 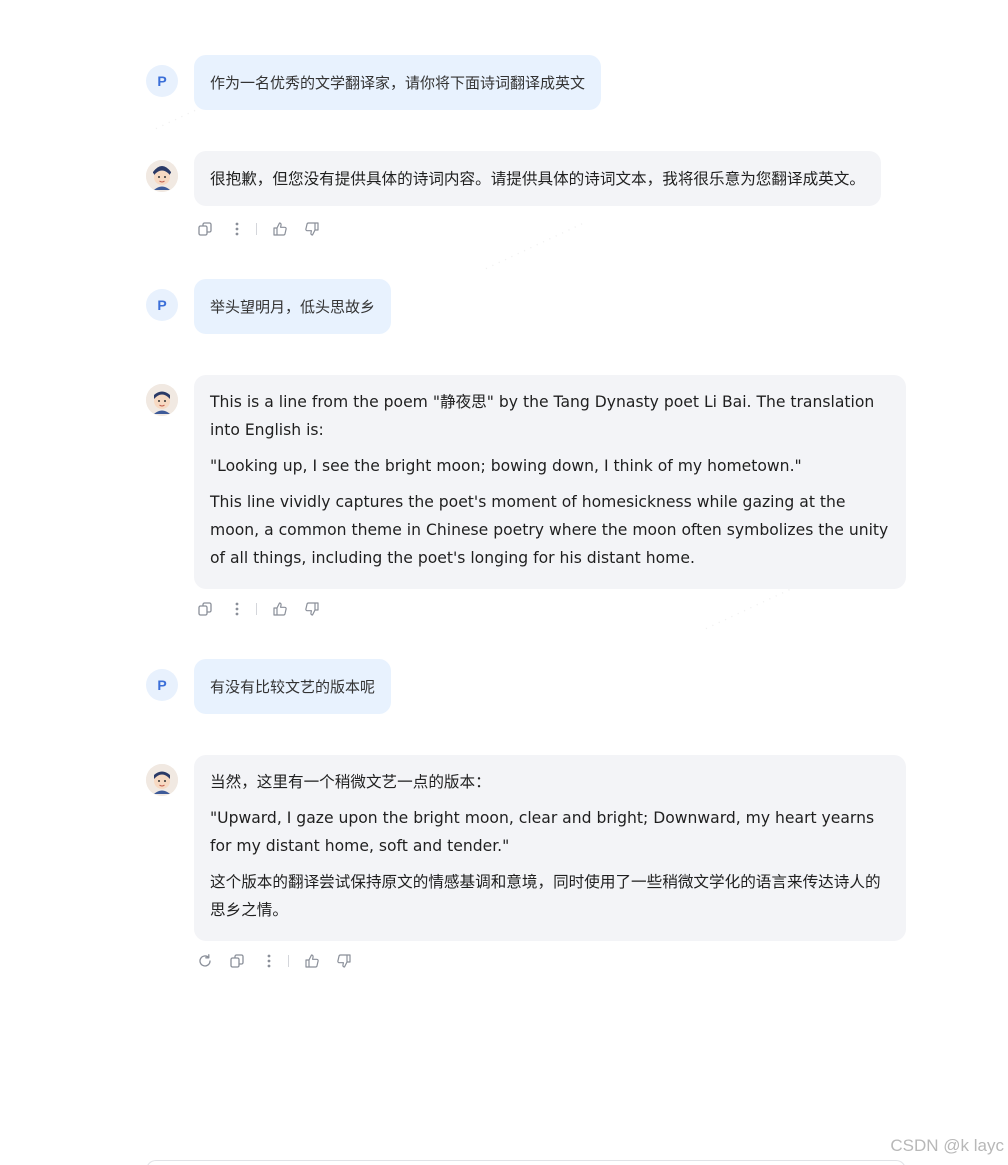 I want to click on refresh-icon, so click(x=205, y=961).